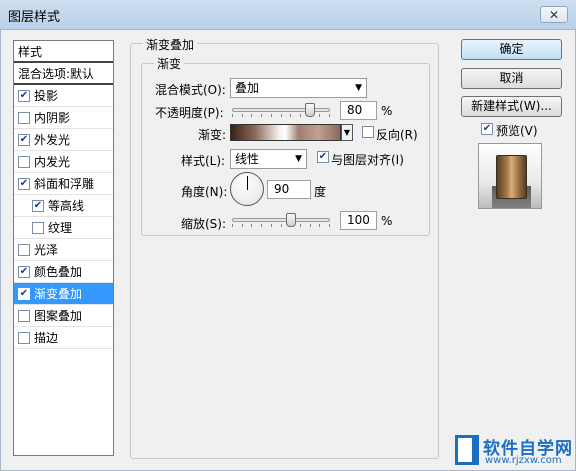 This screenshot has width=576, height=471. What do you see at coordinates (290, 220) in the screenshot?
I see `scale-slider-thumb` at bounding box center [290, 220].